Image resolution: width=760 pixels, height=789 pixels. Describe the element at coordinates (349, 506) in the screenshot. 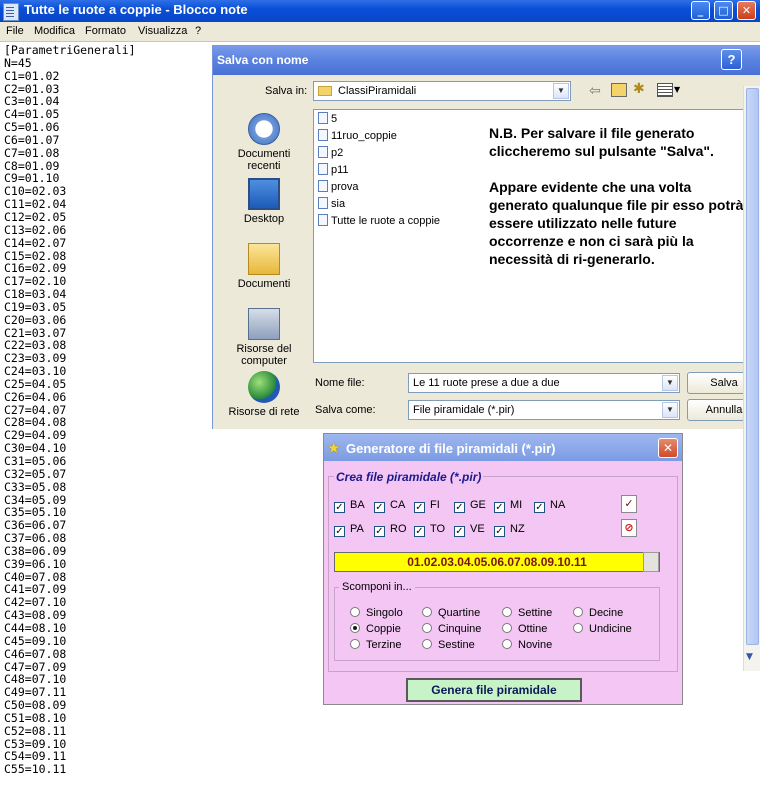

I see `checkbox-ba: ✓ BA` at that location.